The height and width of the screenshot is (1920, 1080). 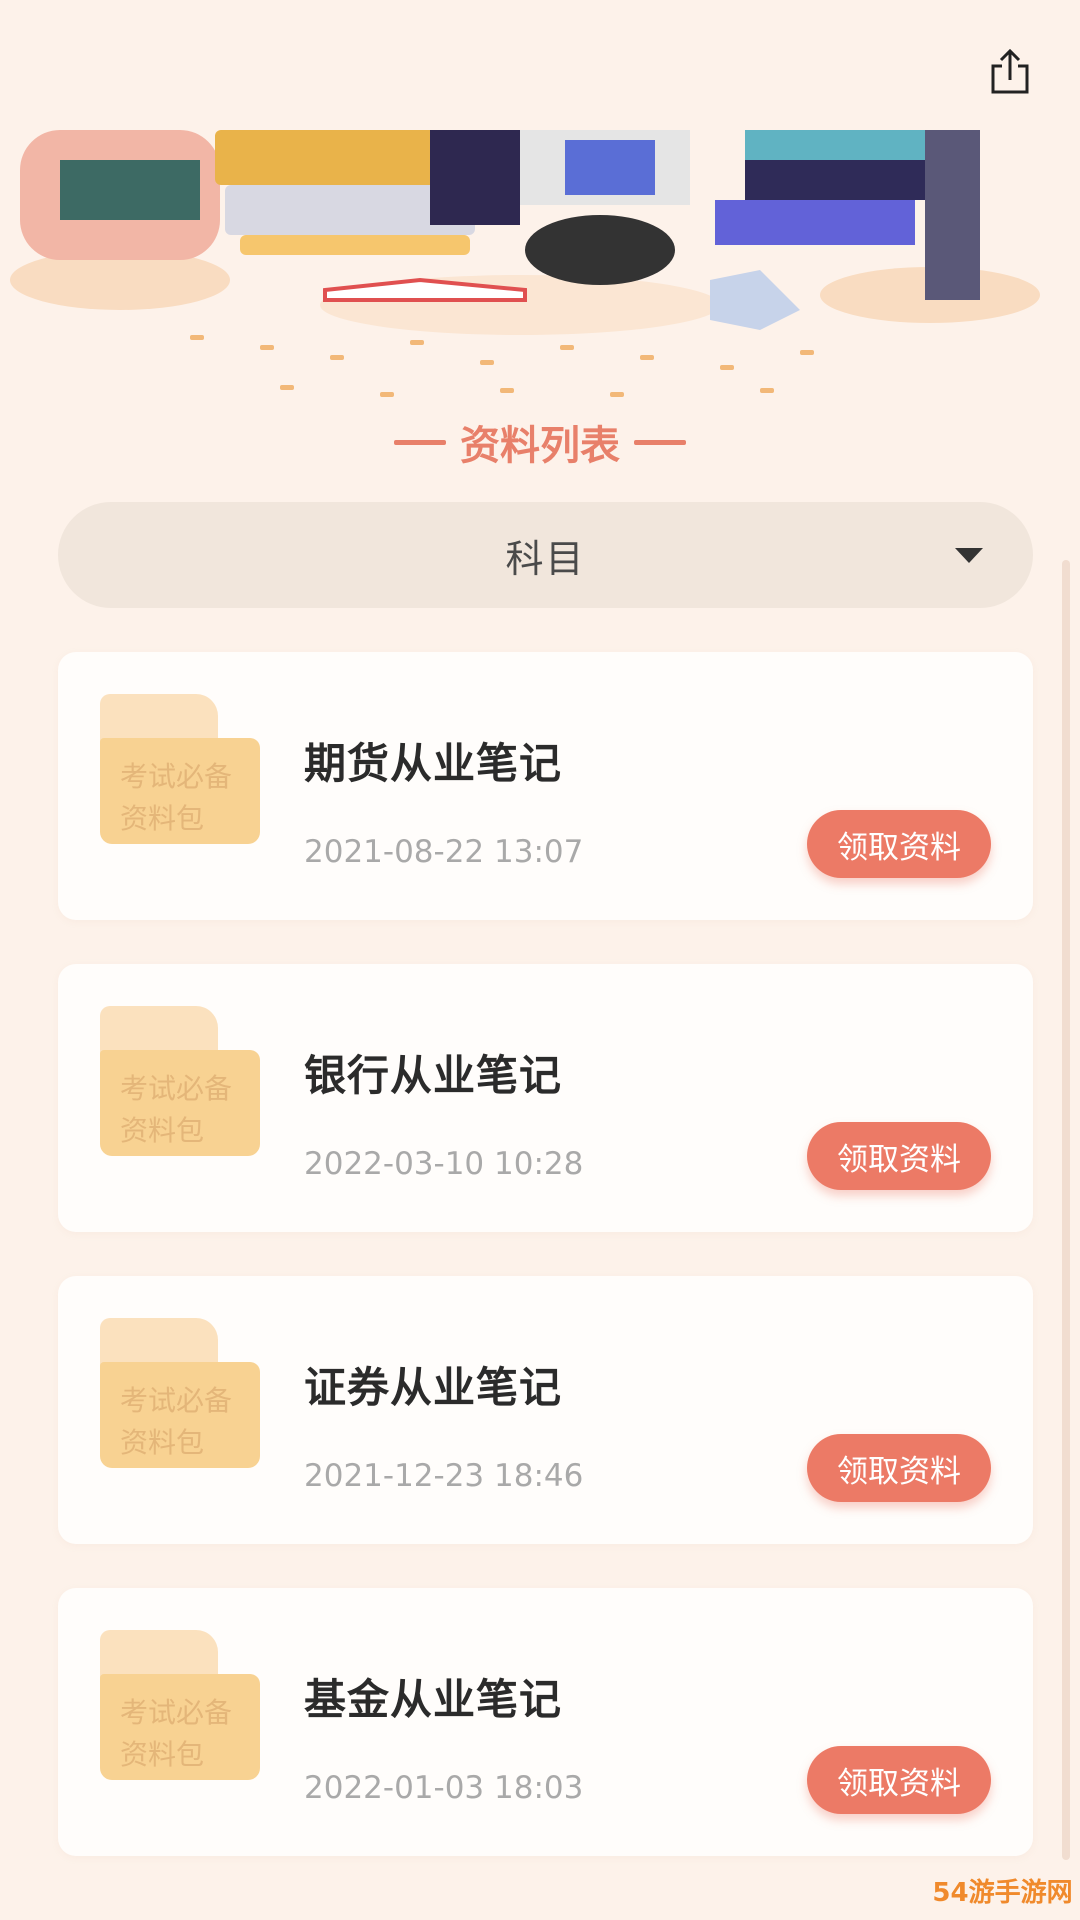 I want to click on section-title: 资料列表, so click(x=540, y=442).